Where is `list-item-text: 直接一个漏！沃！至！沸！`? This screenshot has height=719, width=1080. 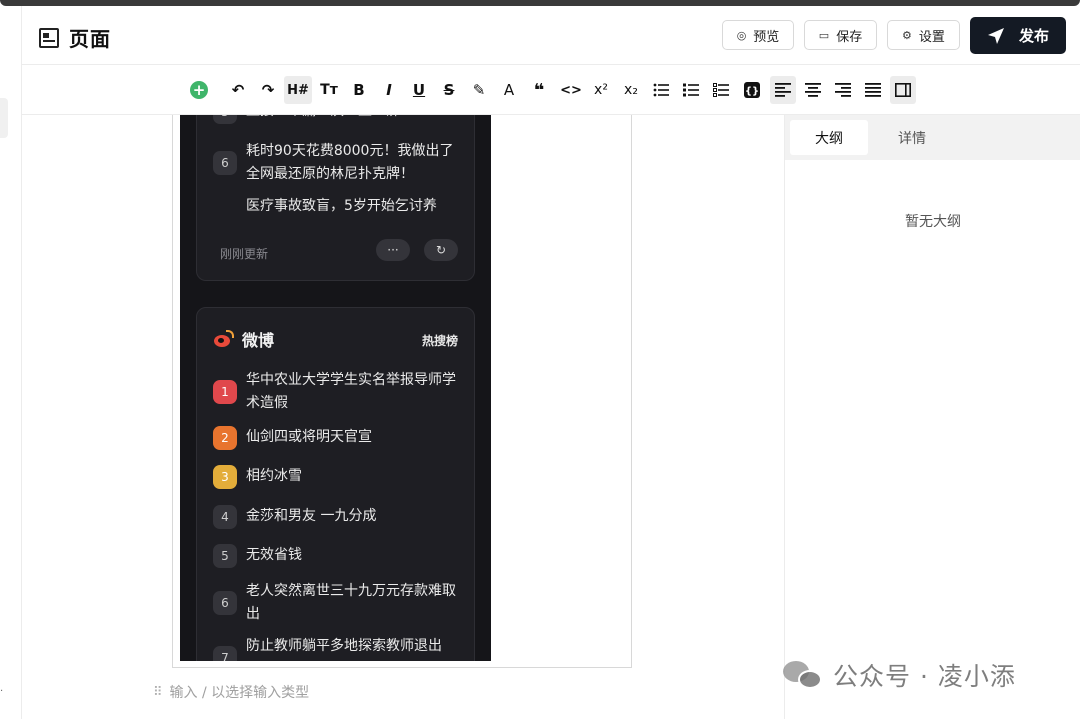 list-item-text: 直接一个漏！沃！至！沸！ is located at coordinates (330, 119).